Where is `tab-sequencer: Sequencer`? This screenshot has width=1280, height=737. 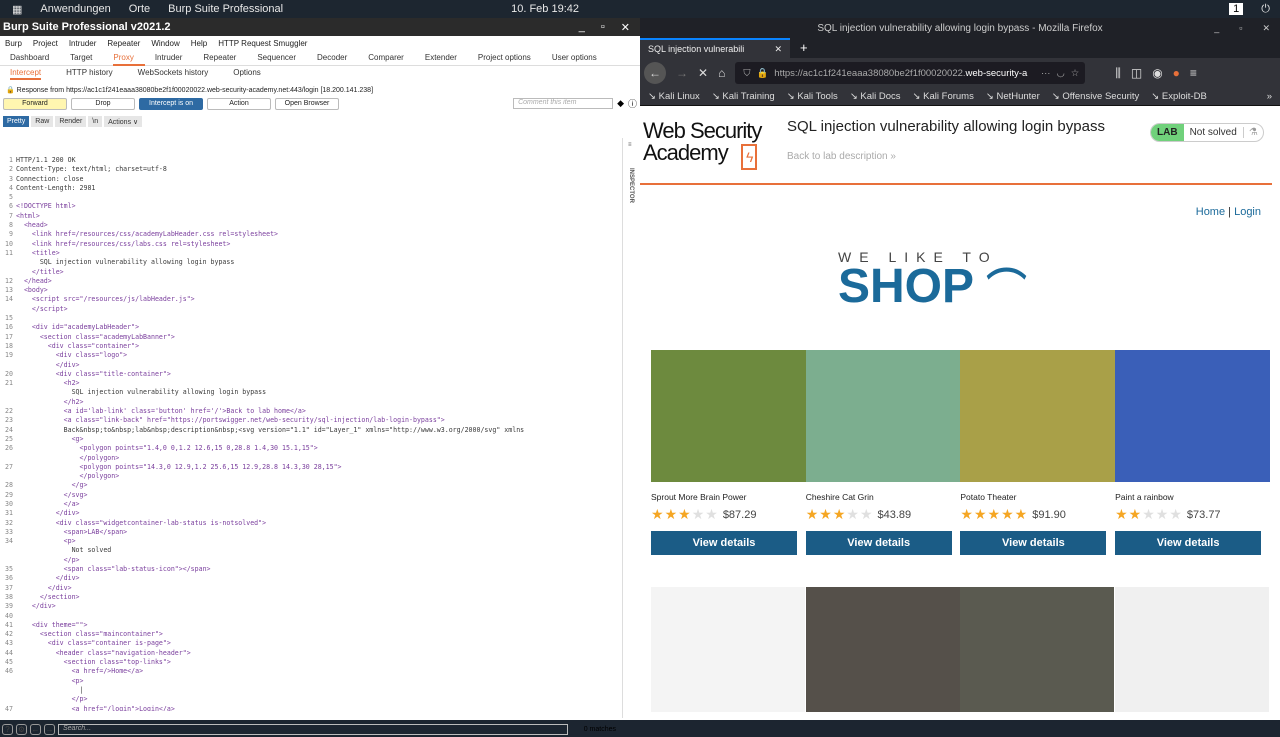 tab-sequencer: Sequencer is located at coordinates (282, 58).